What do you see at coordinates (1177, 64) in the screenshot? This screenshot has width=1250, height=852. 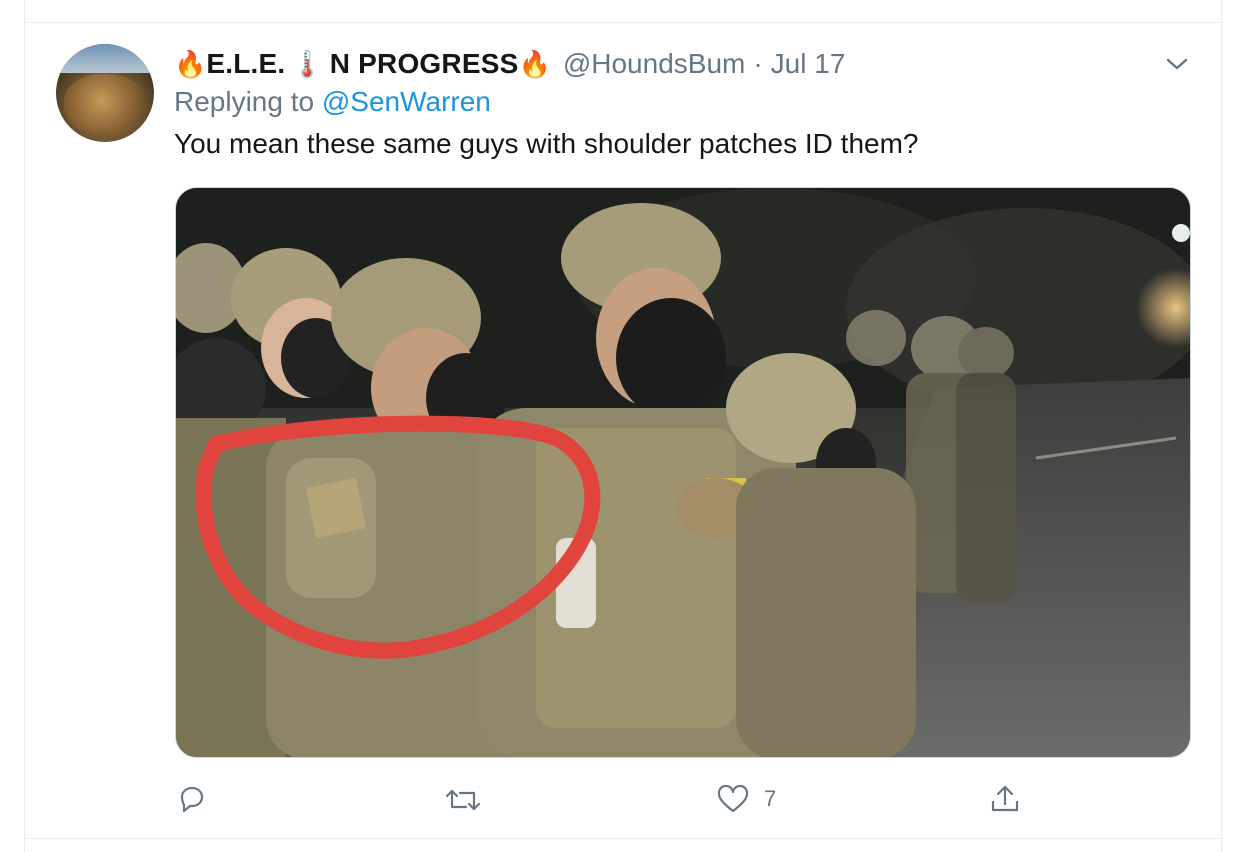 I see `chevron-down-icon` at bounding box center [1177, 64].